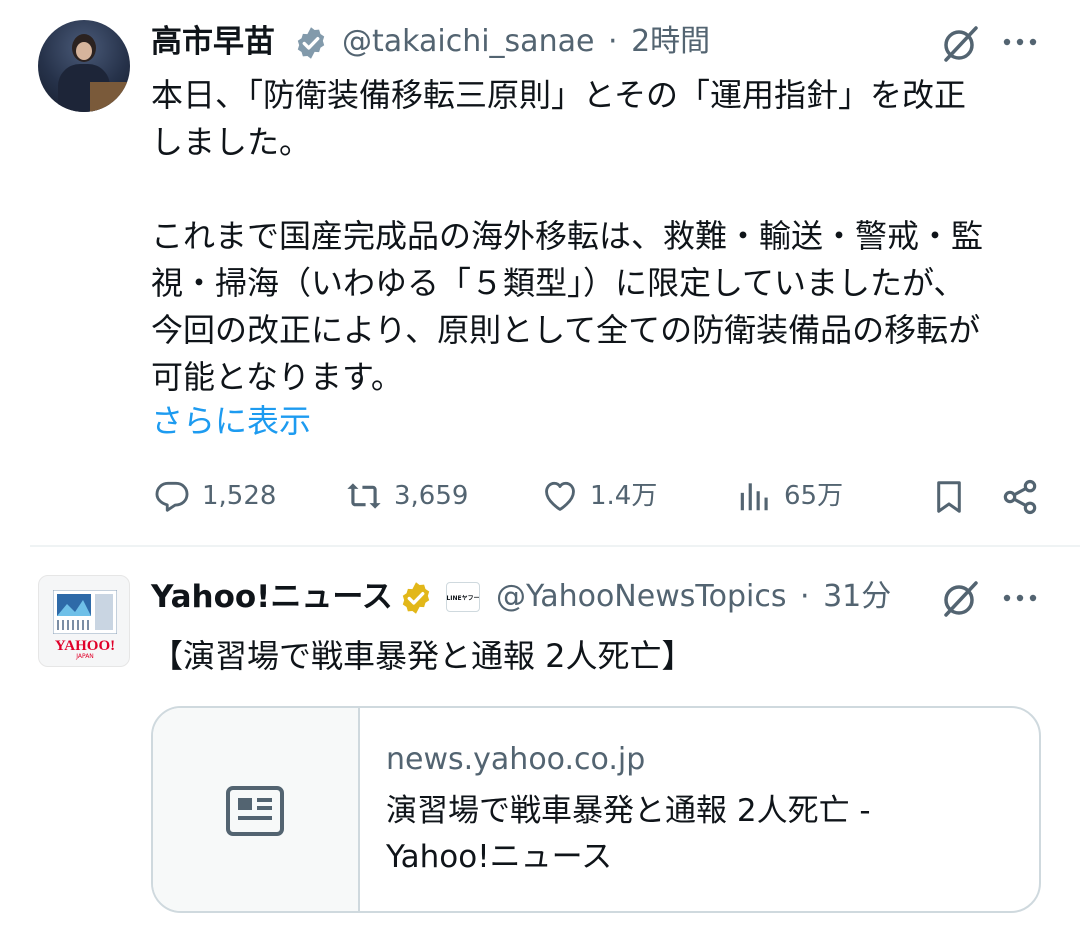 The height and width of the screenshot is (935, 1080). I want to click on affiliate-badge: LINEヤフー, so click(463, 597).